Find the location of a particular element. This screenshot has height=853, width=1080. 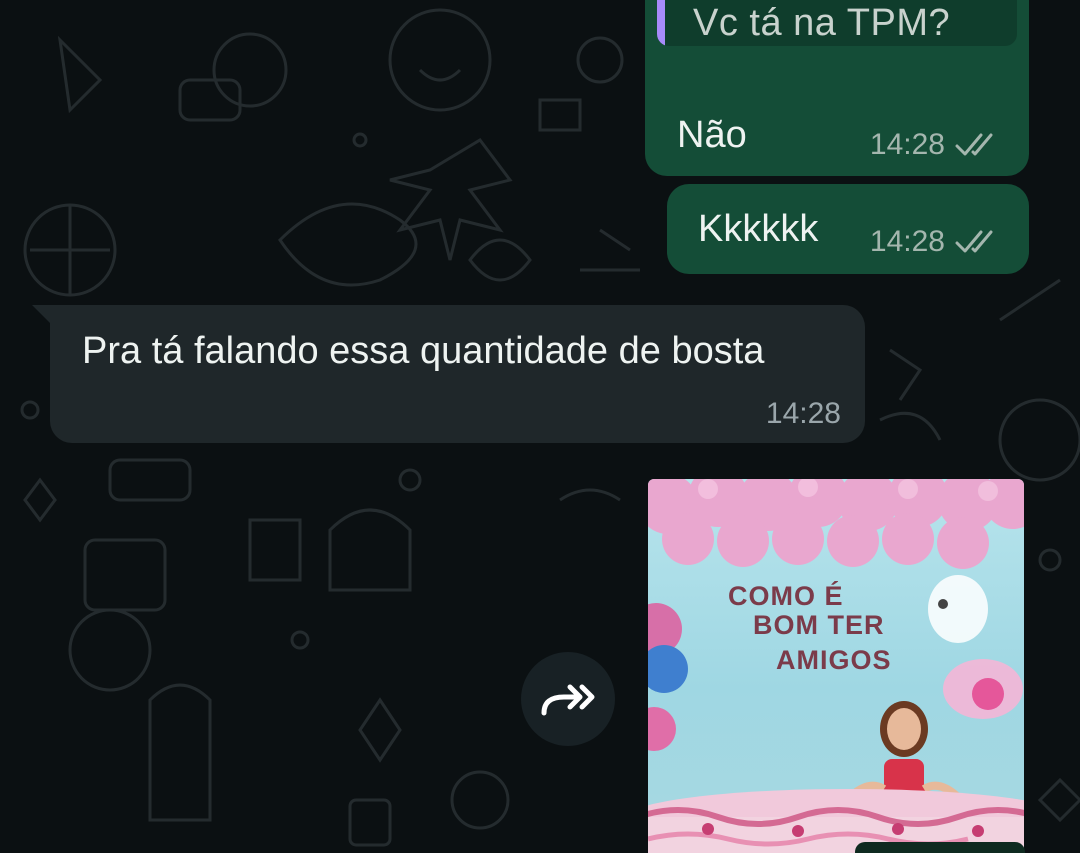

message-text: Kkkkkk is located at coordinates (758, 229).